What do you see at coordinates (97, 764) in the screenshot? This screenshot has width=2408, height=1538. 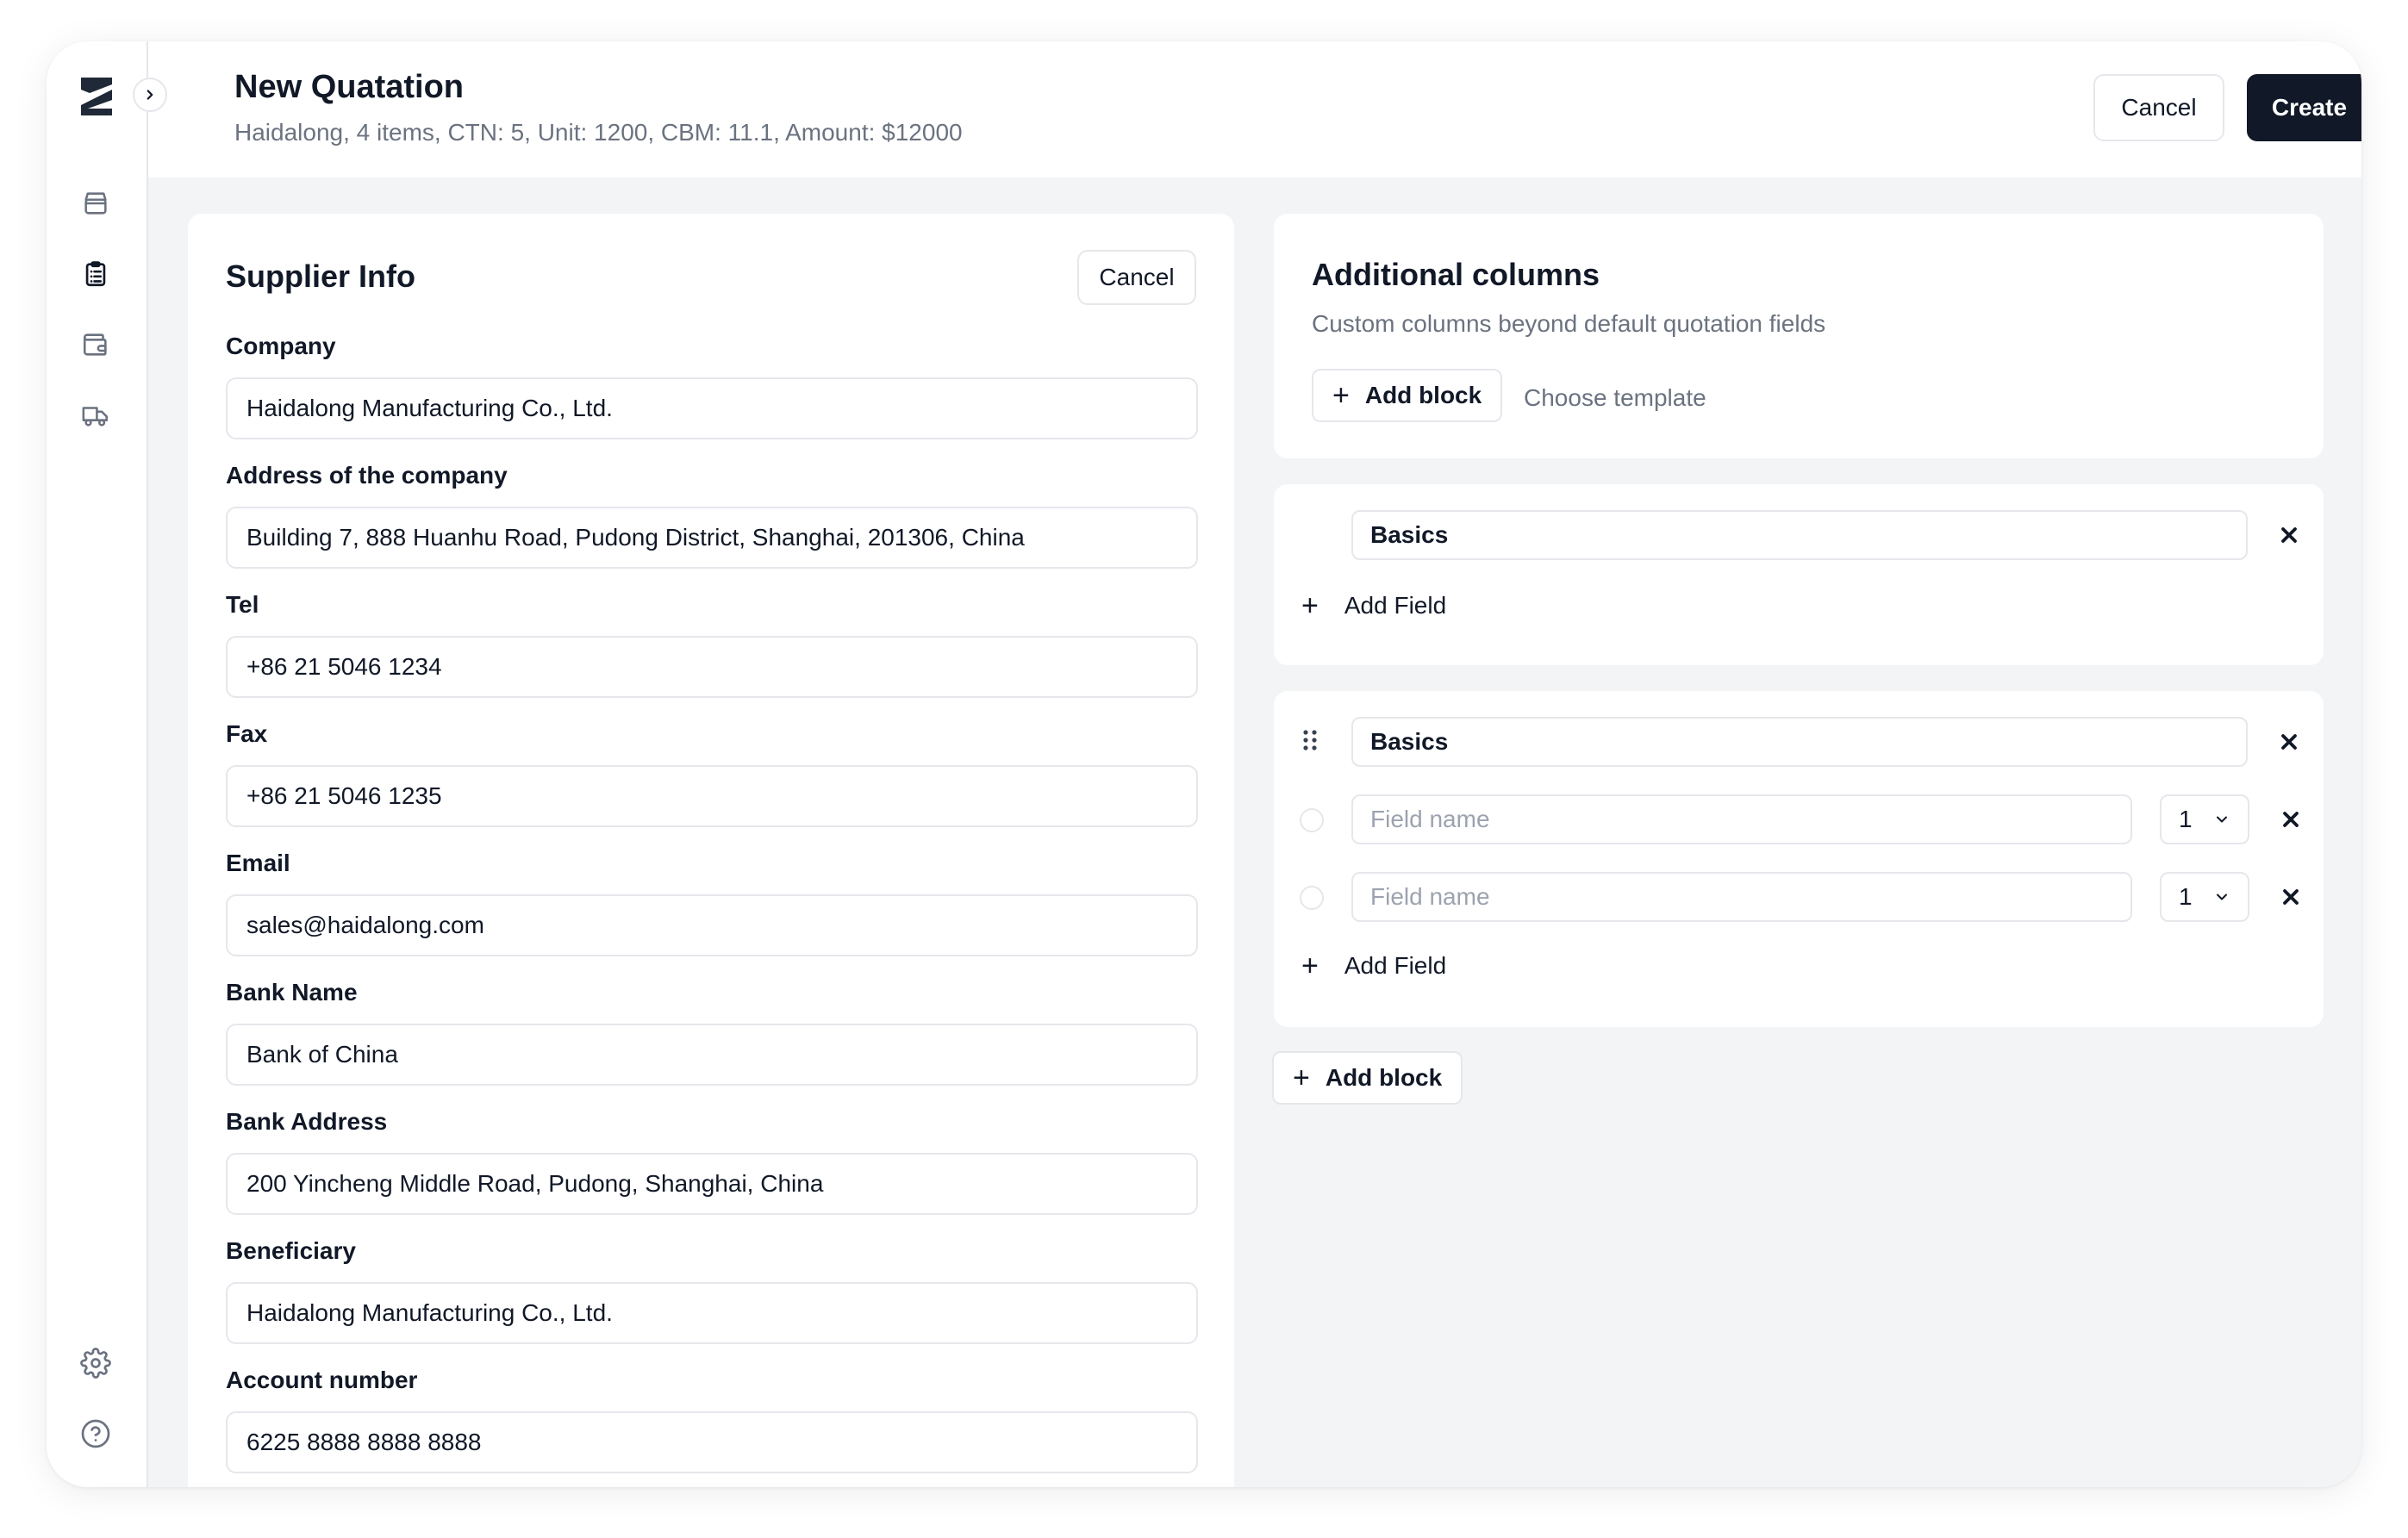 I see `sidebar` at bounding box center [97, 764].